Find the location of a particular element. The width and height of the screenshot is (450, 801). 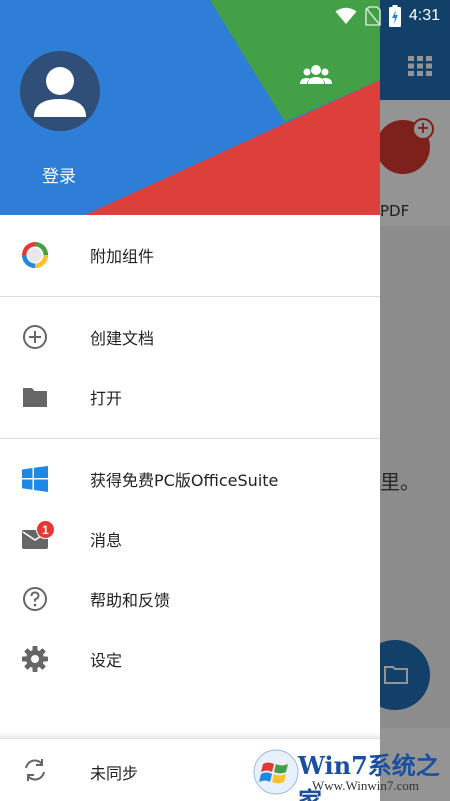

menu-item-label: 消息 is located at coordinates (106, 540).